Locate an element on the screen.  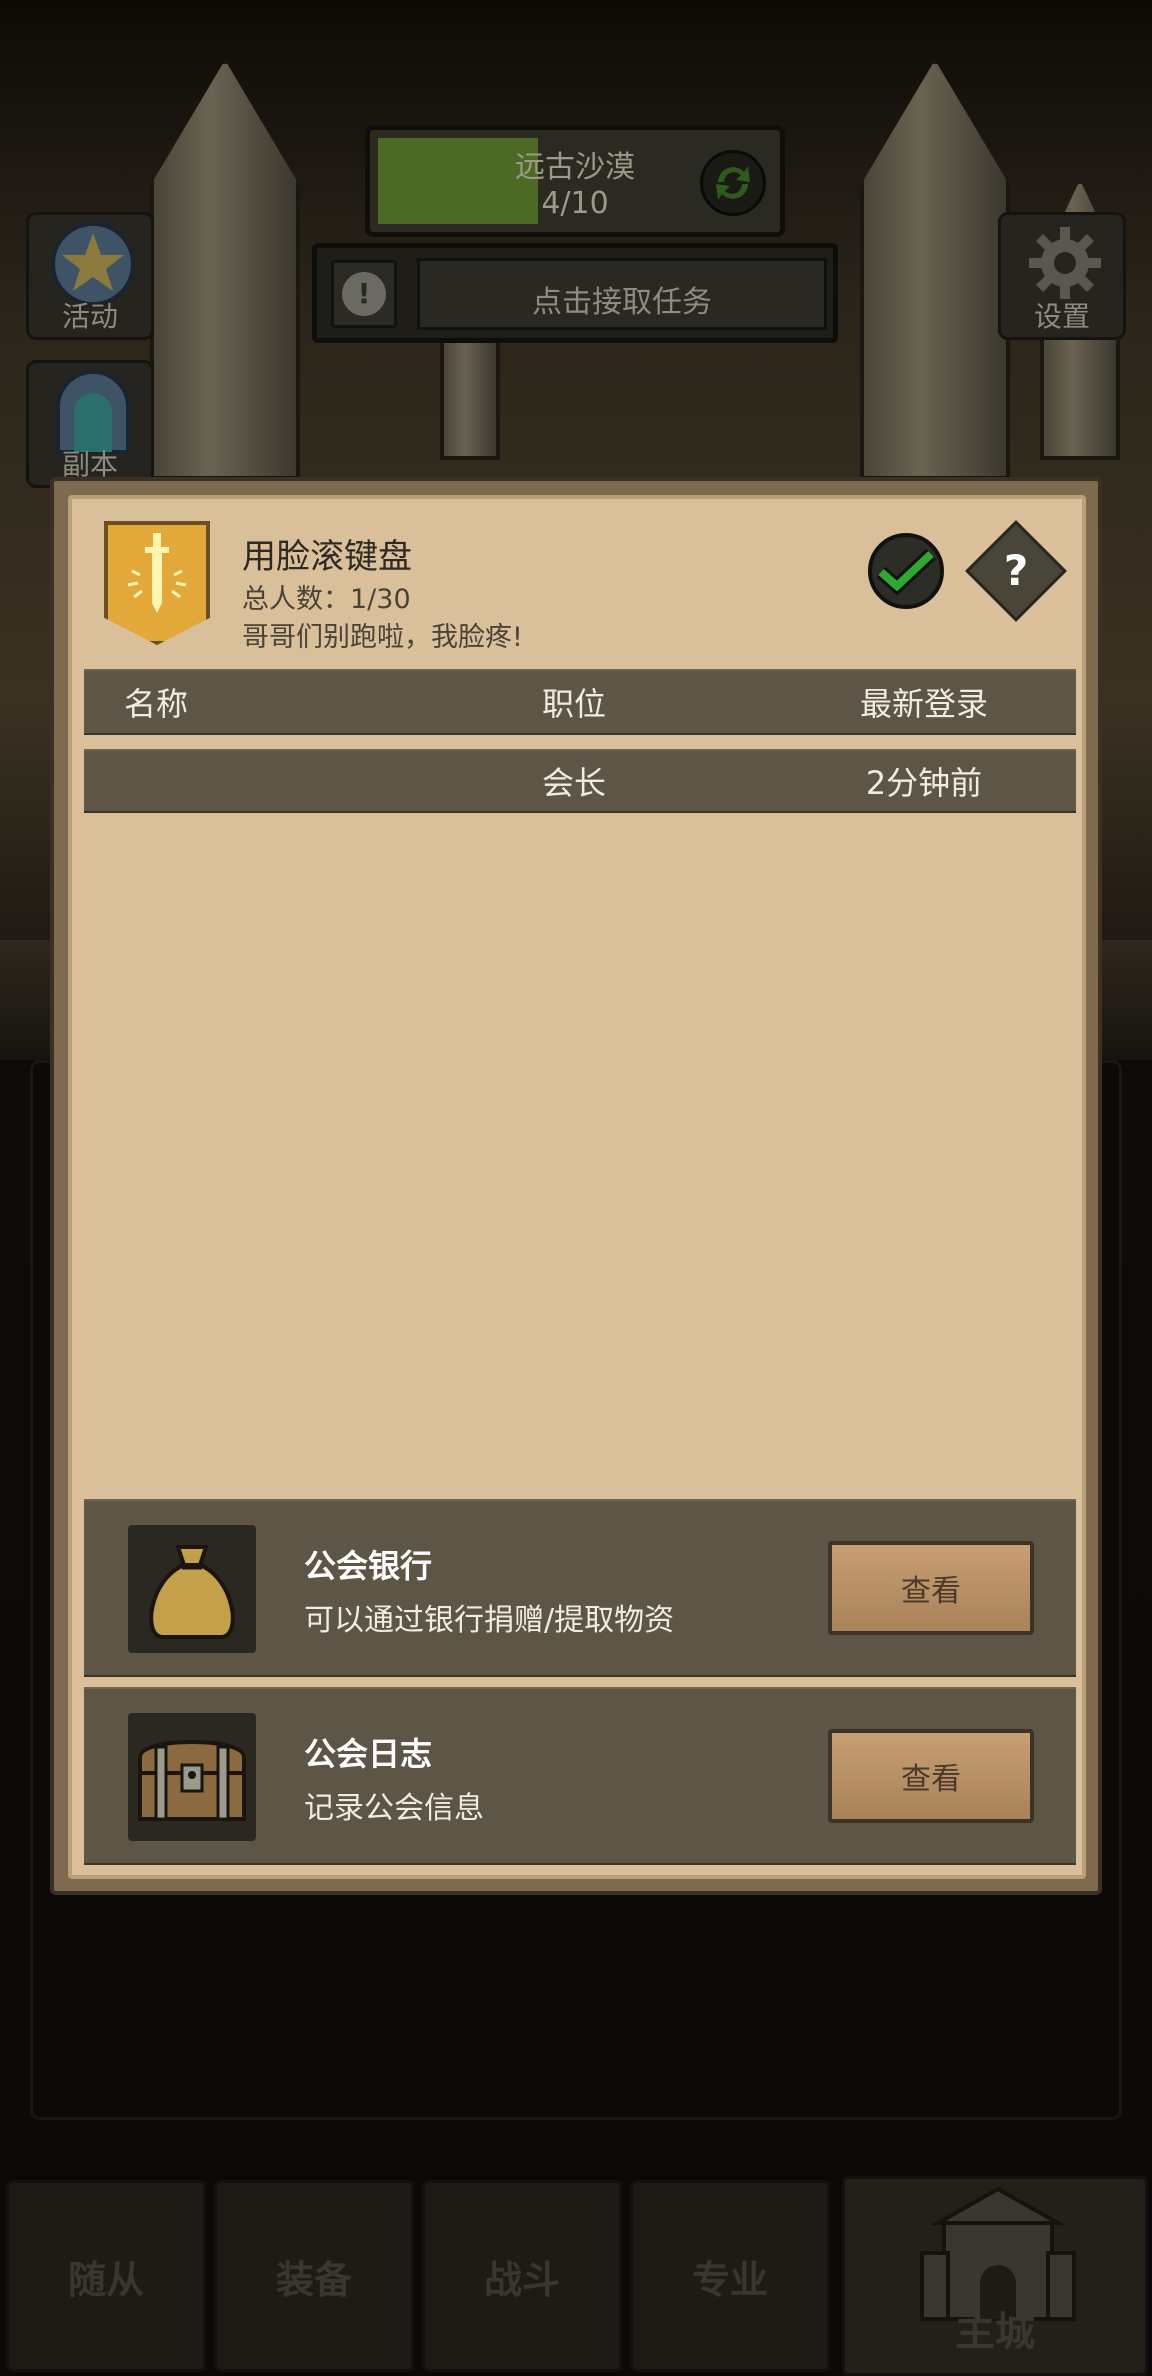
bank-icon-frame is located at coordinates (192, 1589).